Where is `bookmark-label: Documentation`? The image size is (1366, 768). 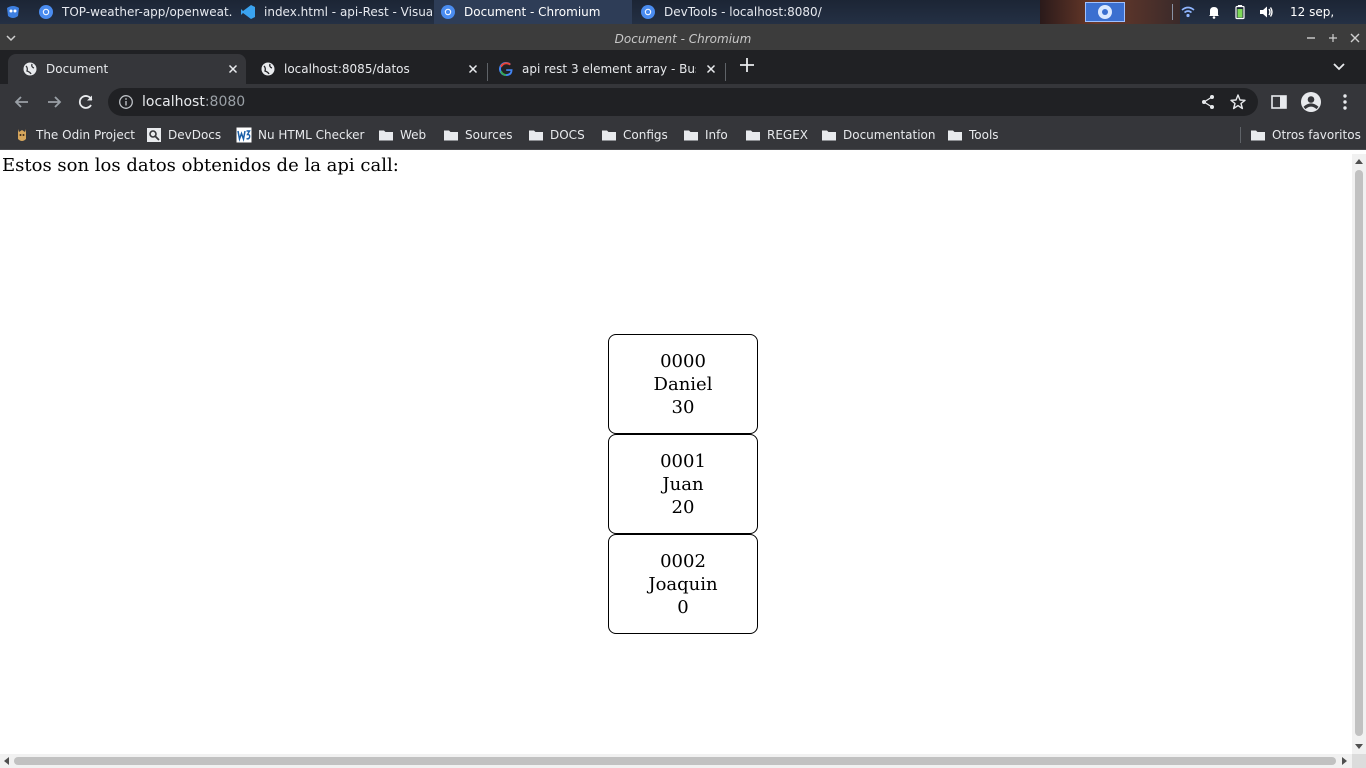 bookmark-label: Documentation is located at coordinates (889, 135).